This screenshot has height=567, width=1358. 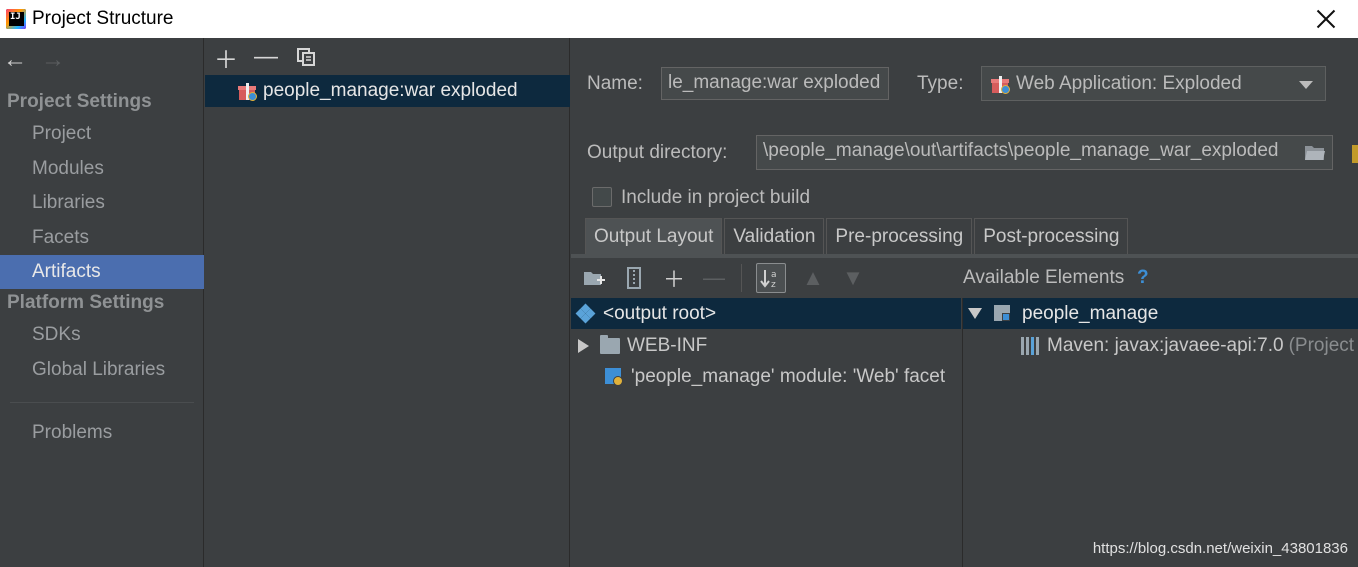 What do you see at coordinates (32, 60) in the screenshot?
I see `nav-history: ← →` at bounding box center [32, 60].